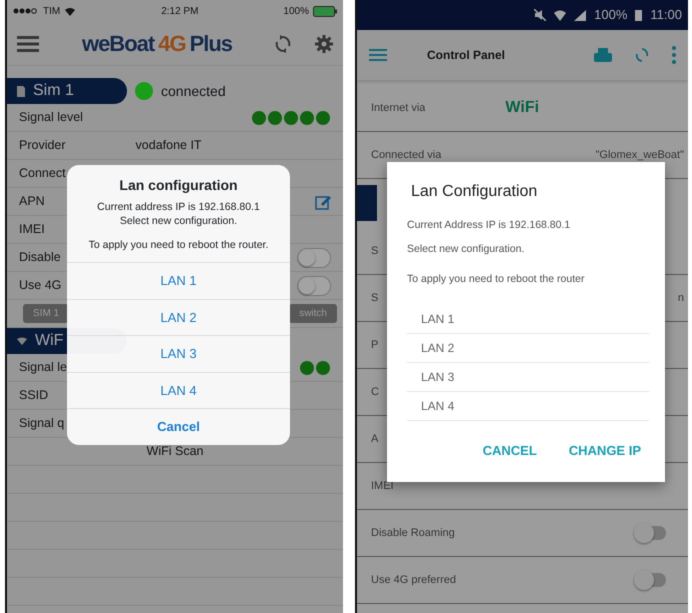 This screenshot has height=613, width=692. I want to click on carrier-name: TIM, so click(51, 11).